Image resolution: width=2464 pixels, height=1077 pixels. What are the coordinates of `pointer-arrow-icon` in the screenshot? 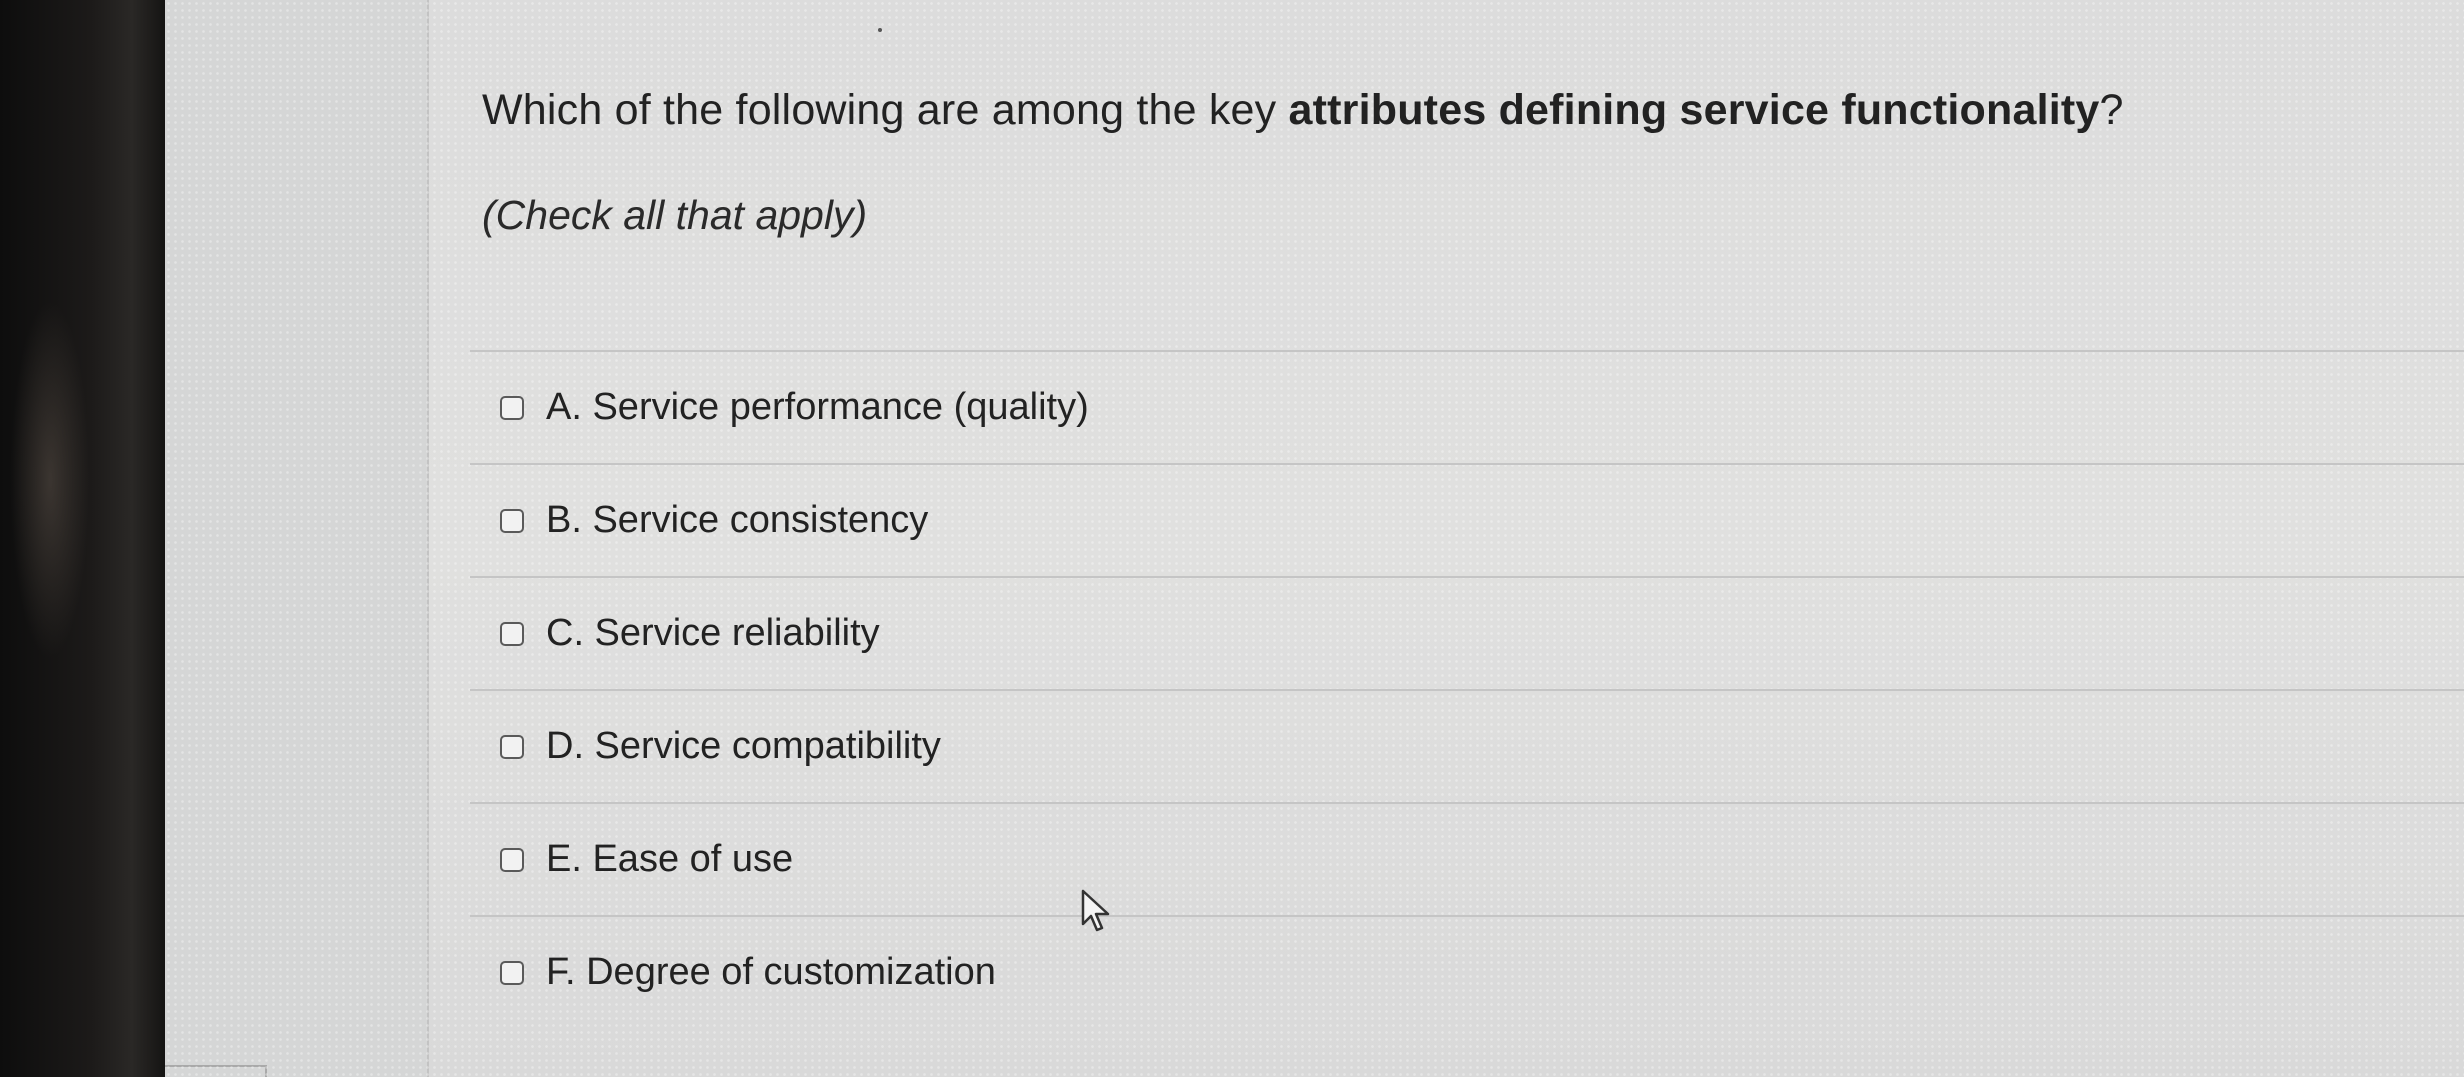 It's located at (1095, 910).